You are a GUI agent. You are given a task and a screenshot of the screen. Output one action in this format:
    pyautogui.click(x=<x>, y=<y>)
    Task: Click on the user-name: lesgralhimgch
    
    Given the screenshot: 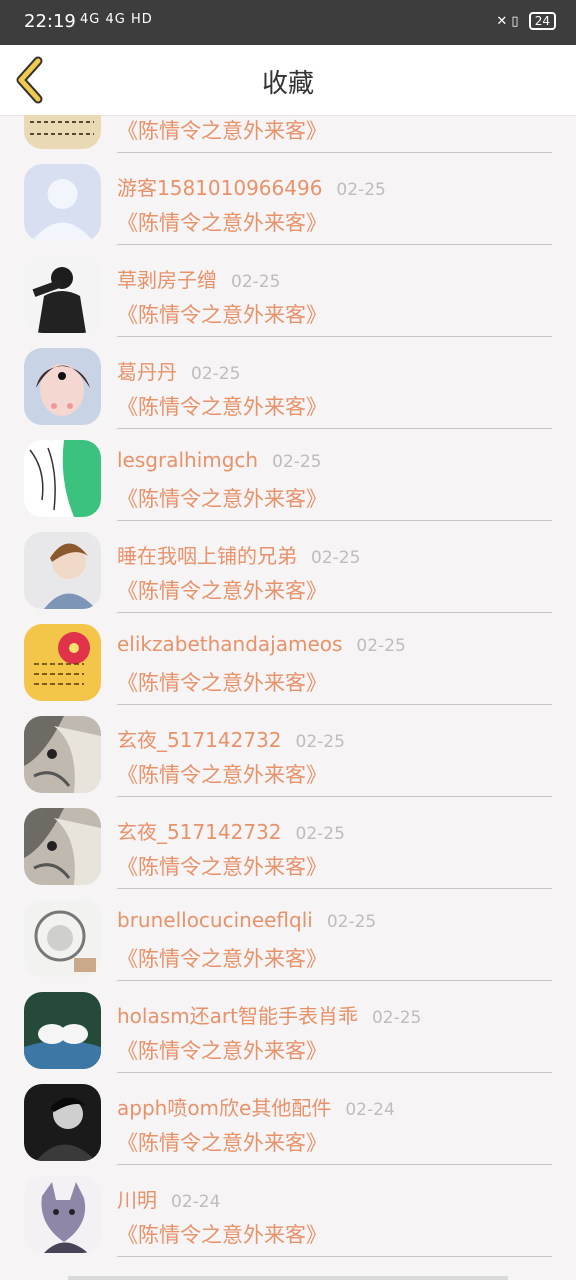 What is the action you would take?
    pyautogui.click(x=187, y=460)
    